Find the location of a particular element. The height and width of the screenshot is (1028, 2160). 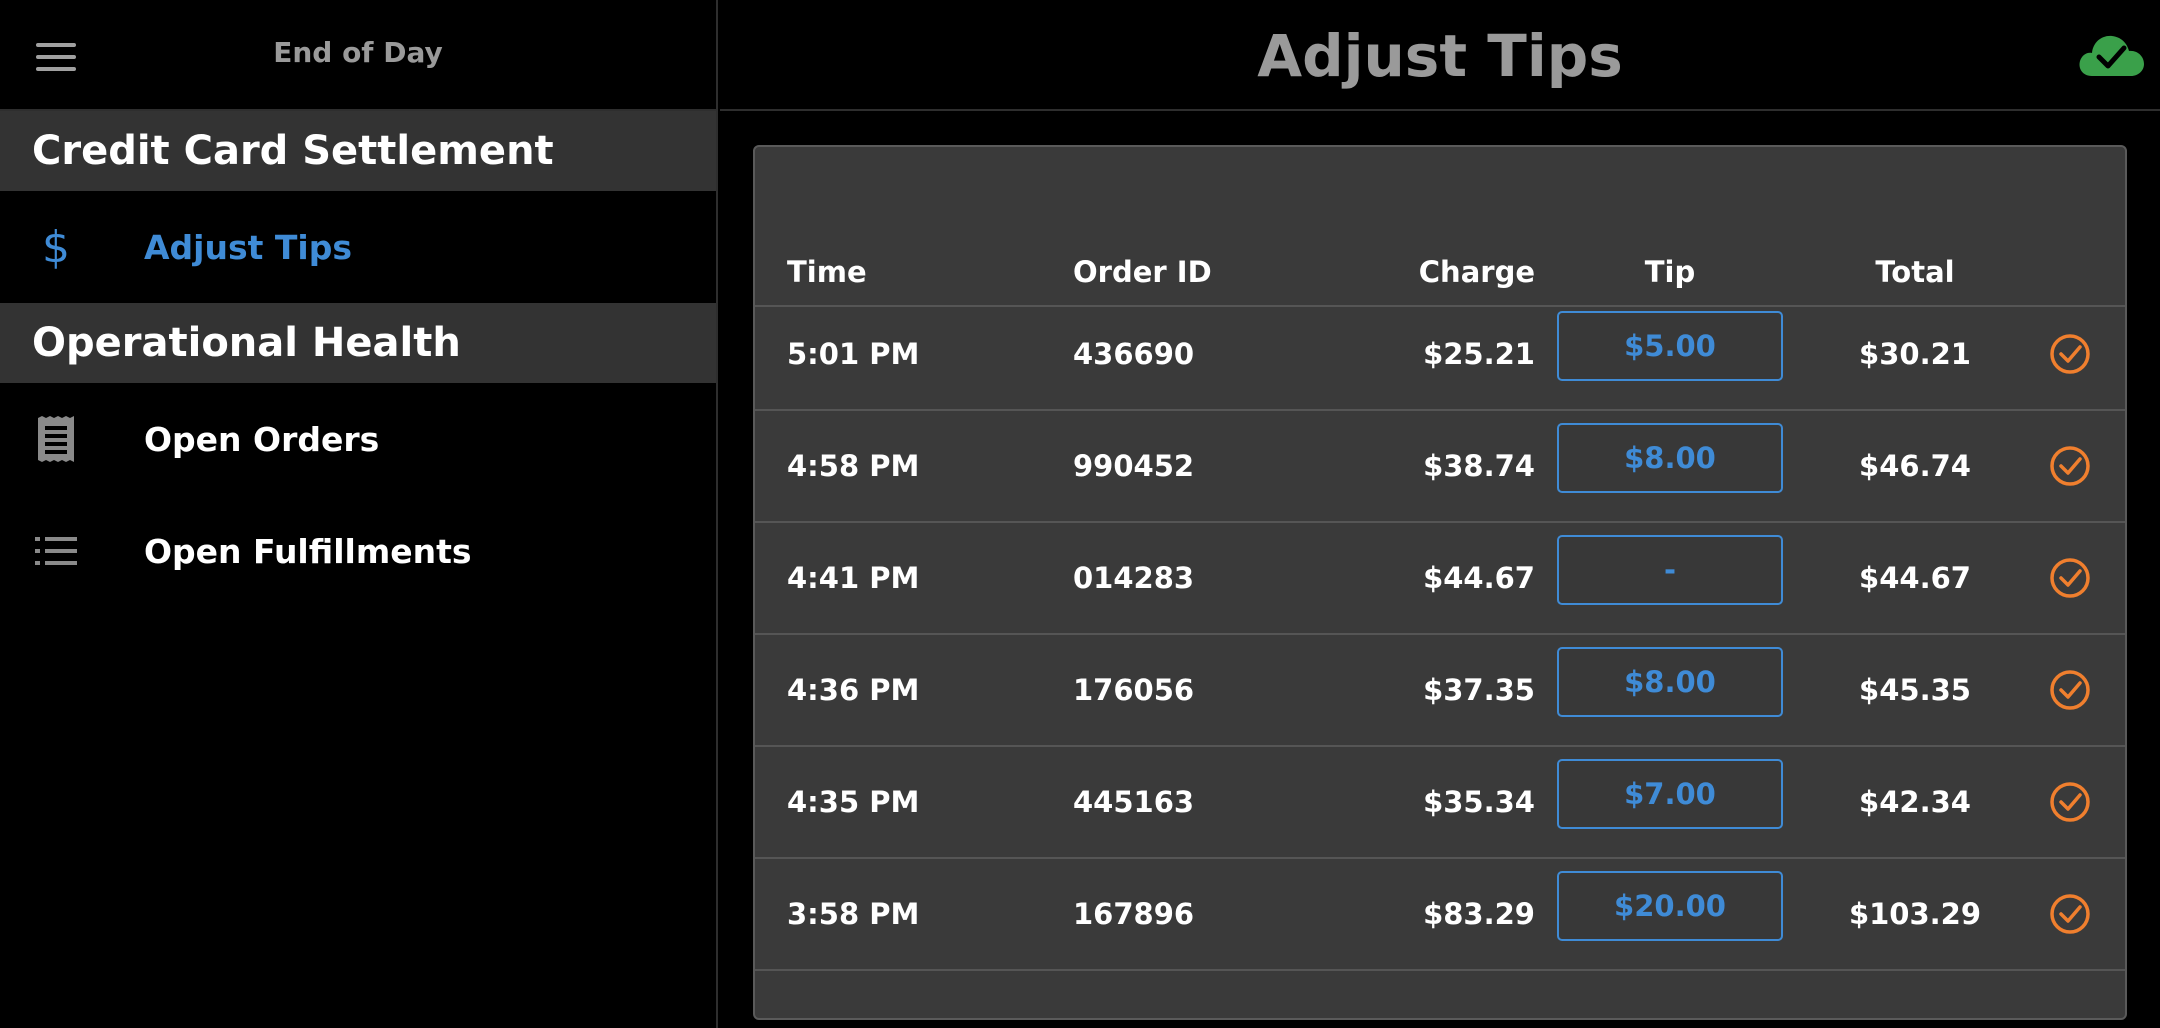

table-row: 3:58 PM 167896 $83.29 $20.00 $103.29 is located at coordinates (1440, 915).